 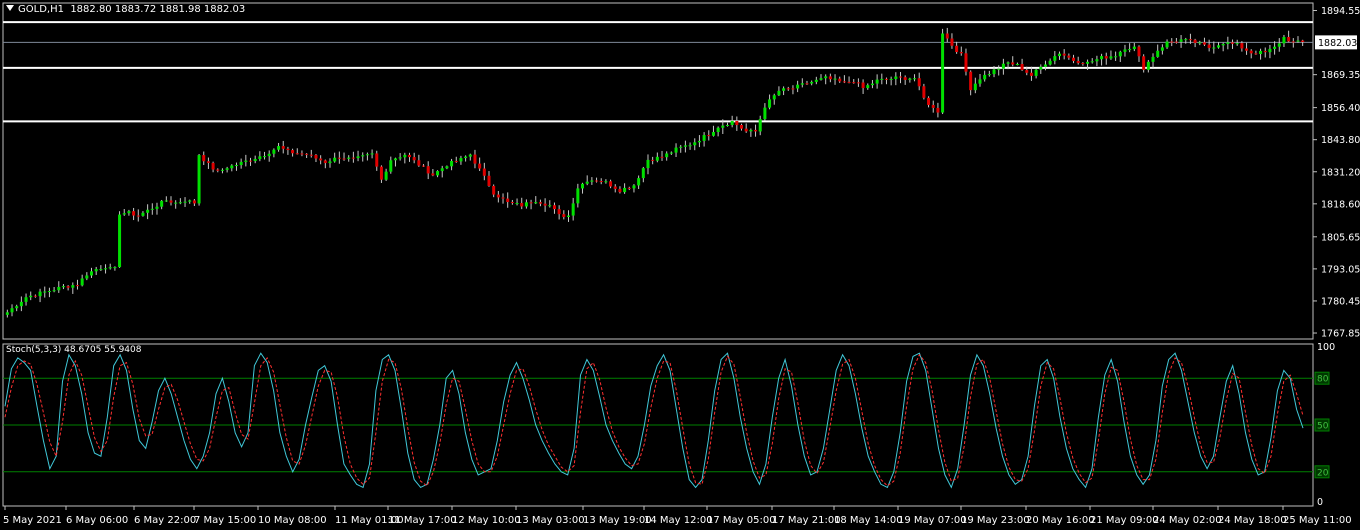 I want to click on price-tick-label: 1831.20, so click(x=1340, y=172).